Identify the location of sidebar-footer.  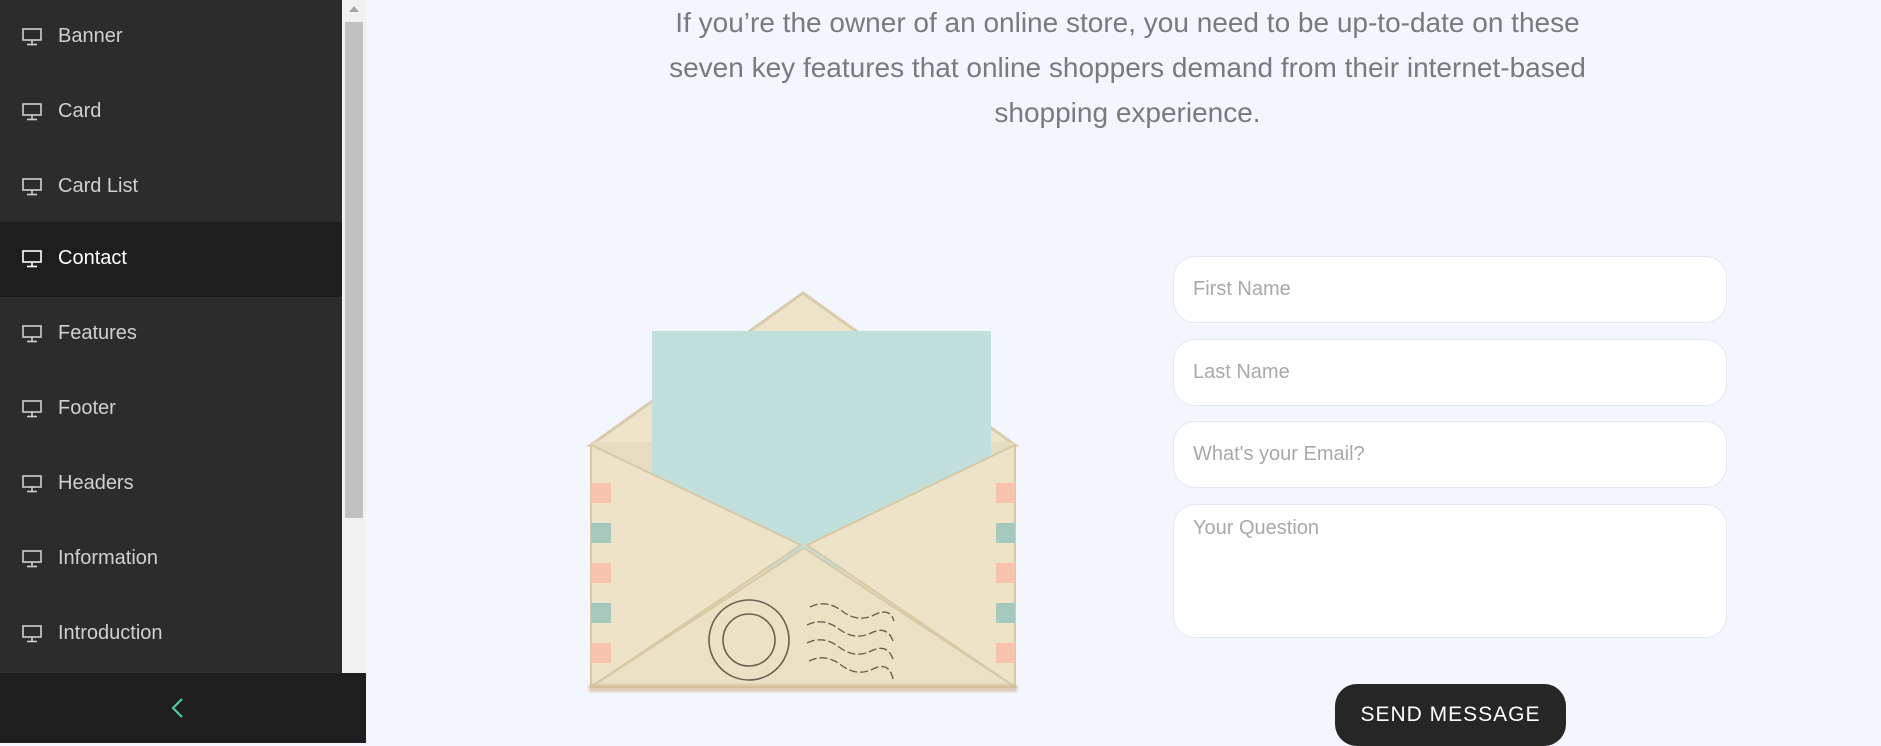
(183, 708).